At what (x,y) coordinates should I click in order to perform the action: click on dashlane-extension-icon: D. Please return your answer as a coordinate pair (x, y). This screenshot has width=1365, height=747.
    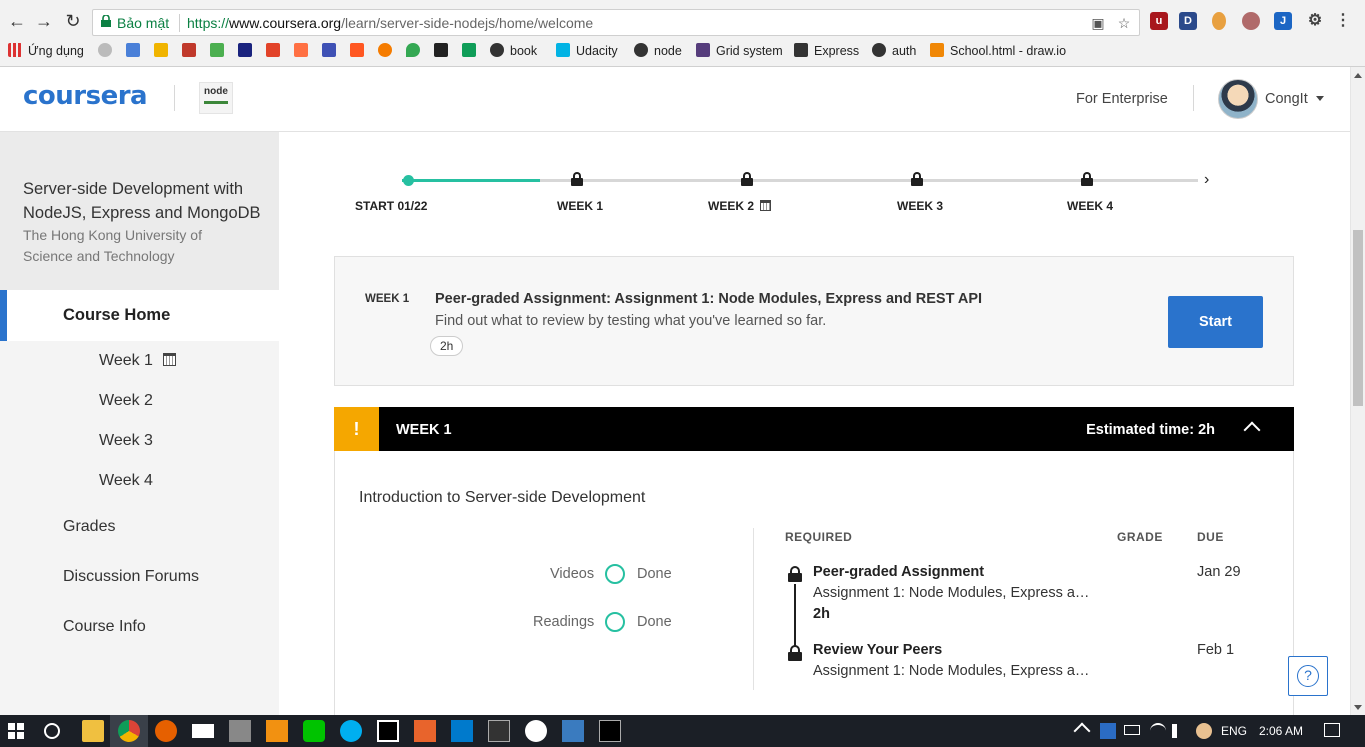
    Looking at the image, I should click on (1188, 21).